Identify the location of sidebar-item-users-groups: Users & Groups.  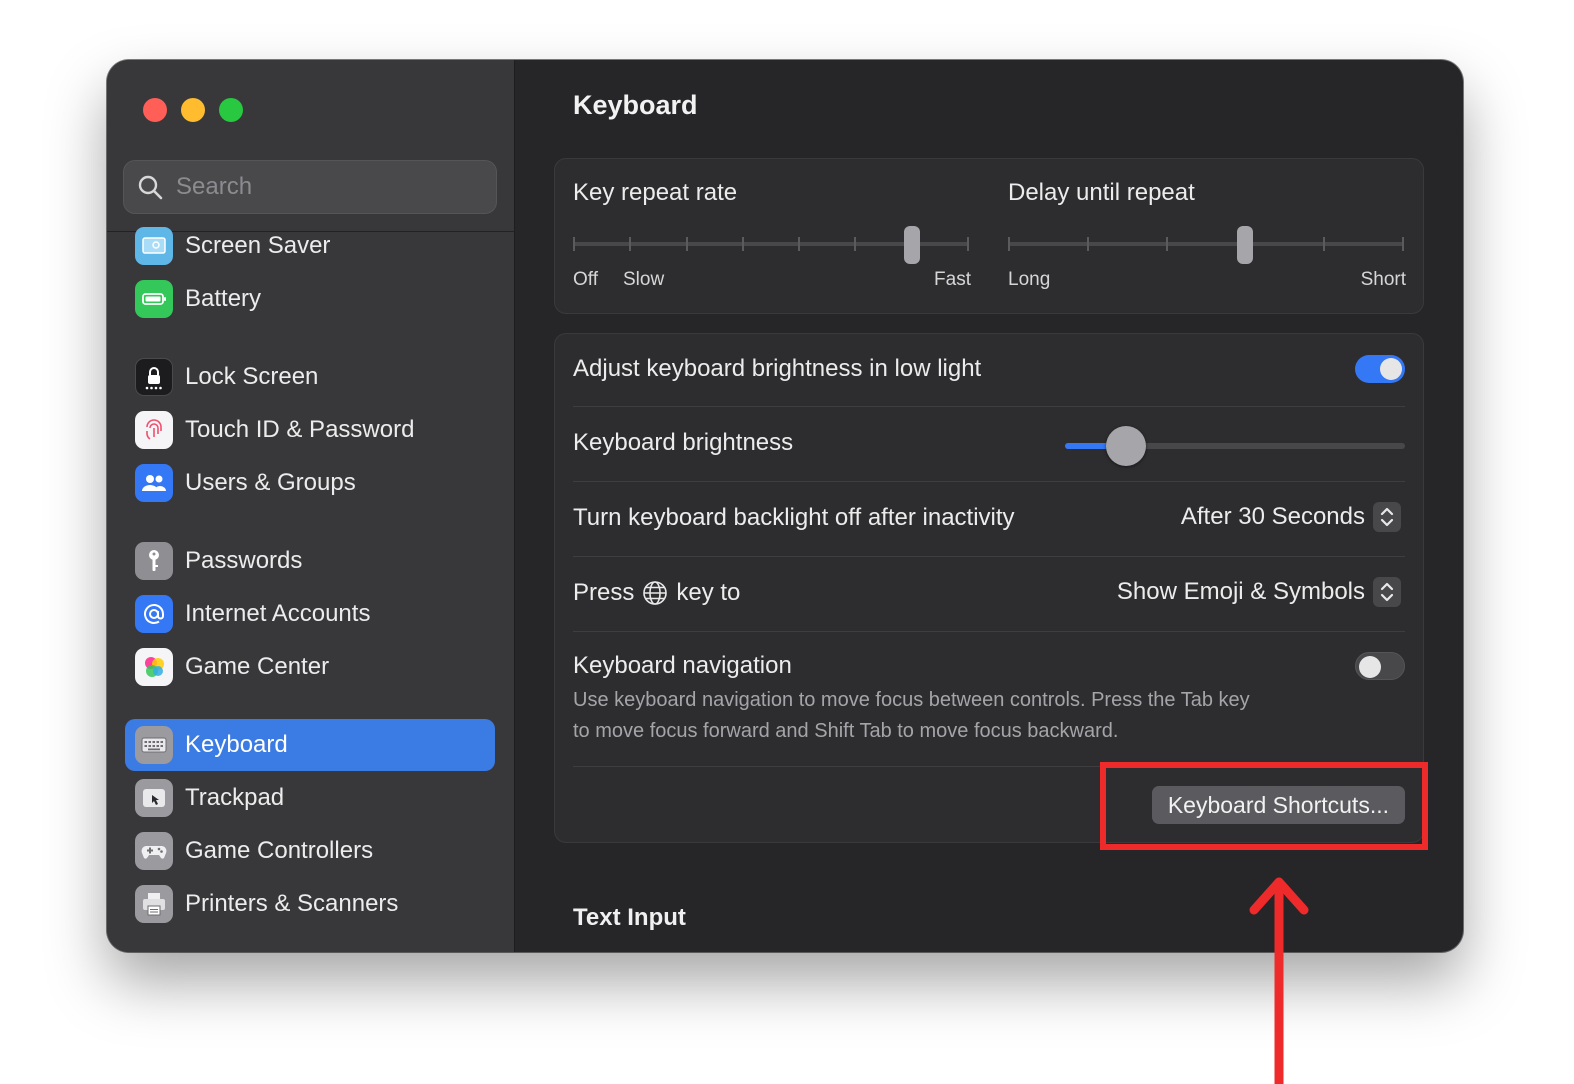
(310, 483).